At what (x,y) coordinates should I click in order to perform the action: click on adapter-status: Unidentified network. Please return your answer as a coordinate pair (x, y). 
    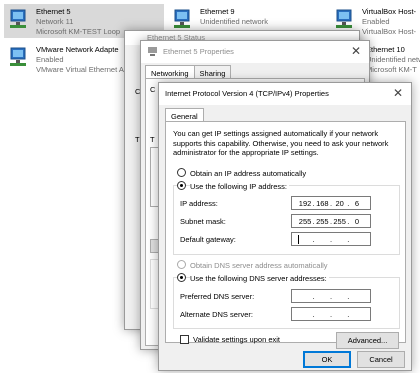
    Looking at the image, I should click on (234, 21).